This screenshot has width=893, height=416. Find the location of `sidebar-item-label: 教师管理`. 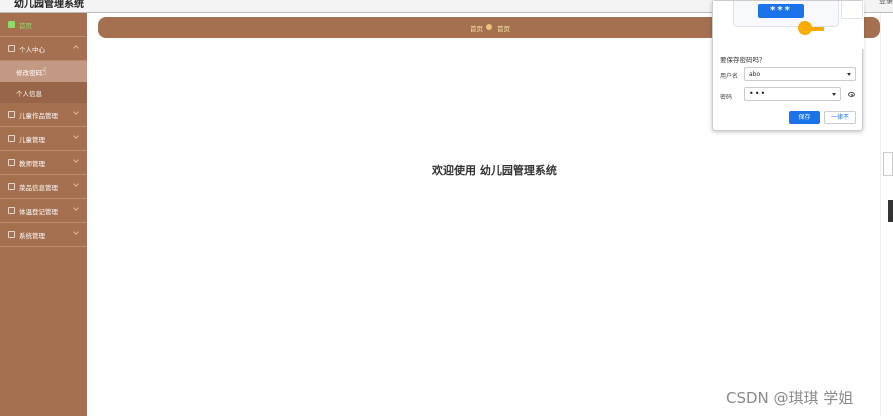

sidebar-item-label: 教师管理 is located at coordinates (32, 164).